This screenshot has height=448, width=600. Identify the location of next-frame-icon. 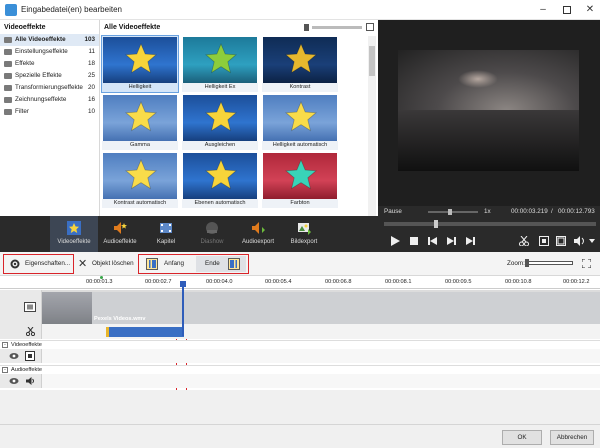
(451, 241).